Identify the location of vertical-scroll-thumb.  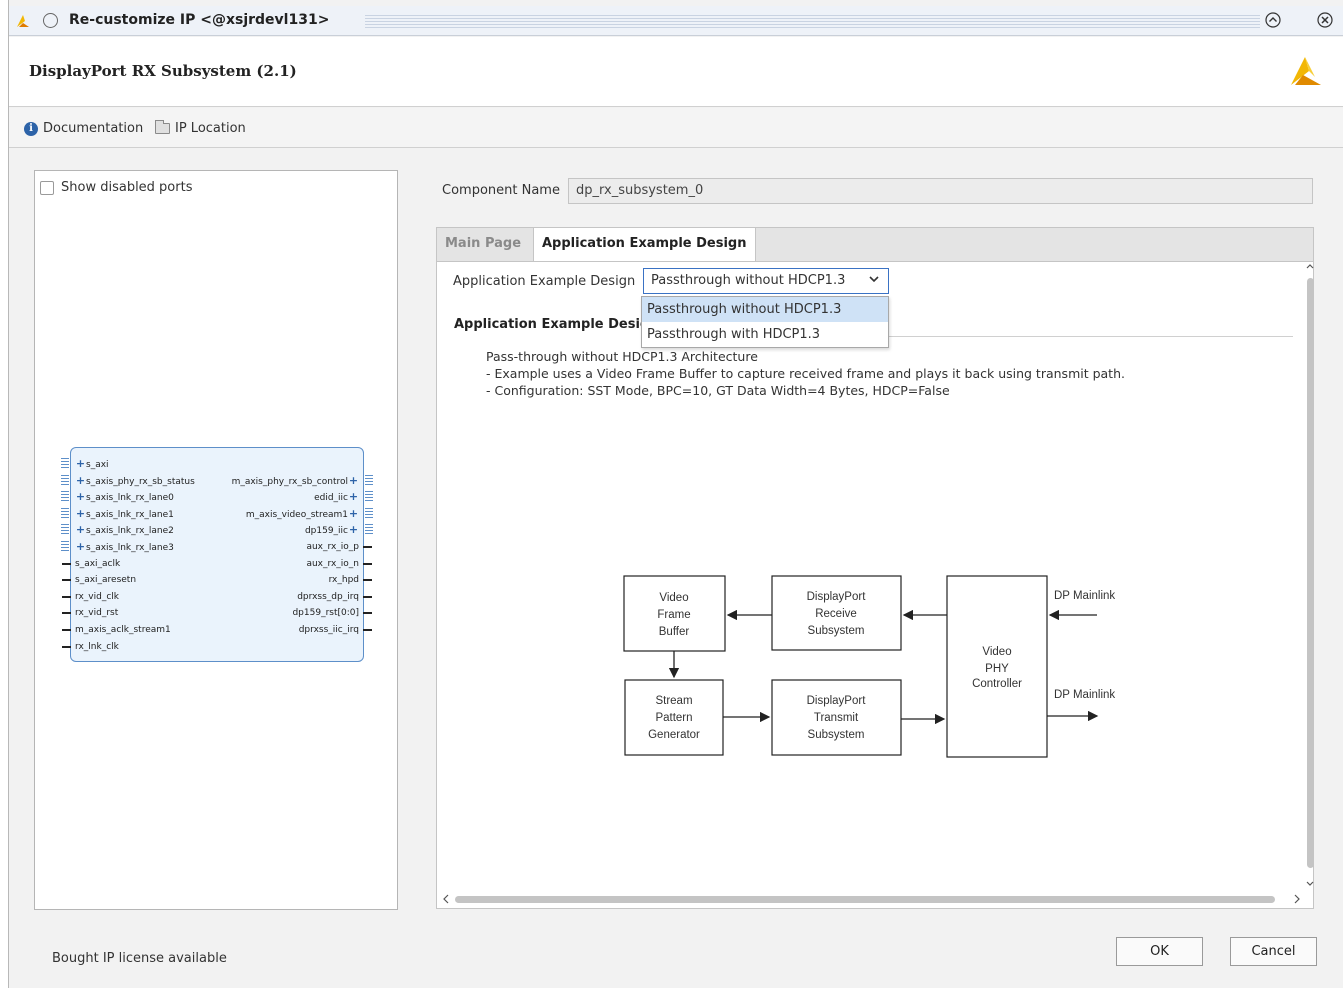
(1310, 573).